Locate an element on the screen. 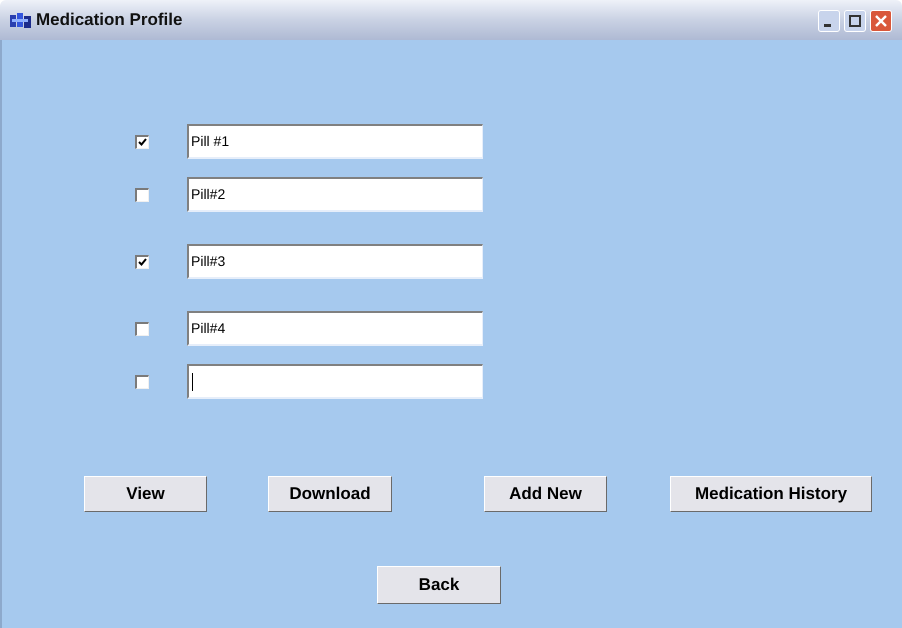 This screenshot has height=628, width=902. minimize-icon is located at coordinates (827, 25).